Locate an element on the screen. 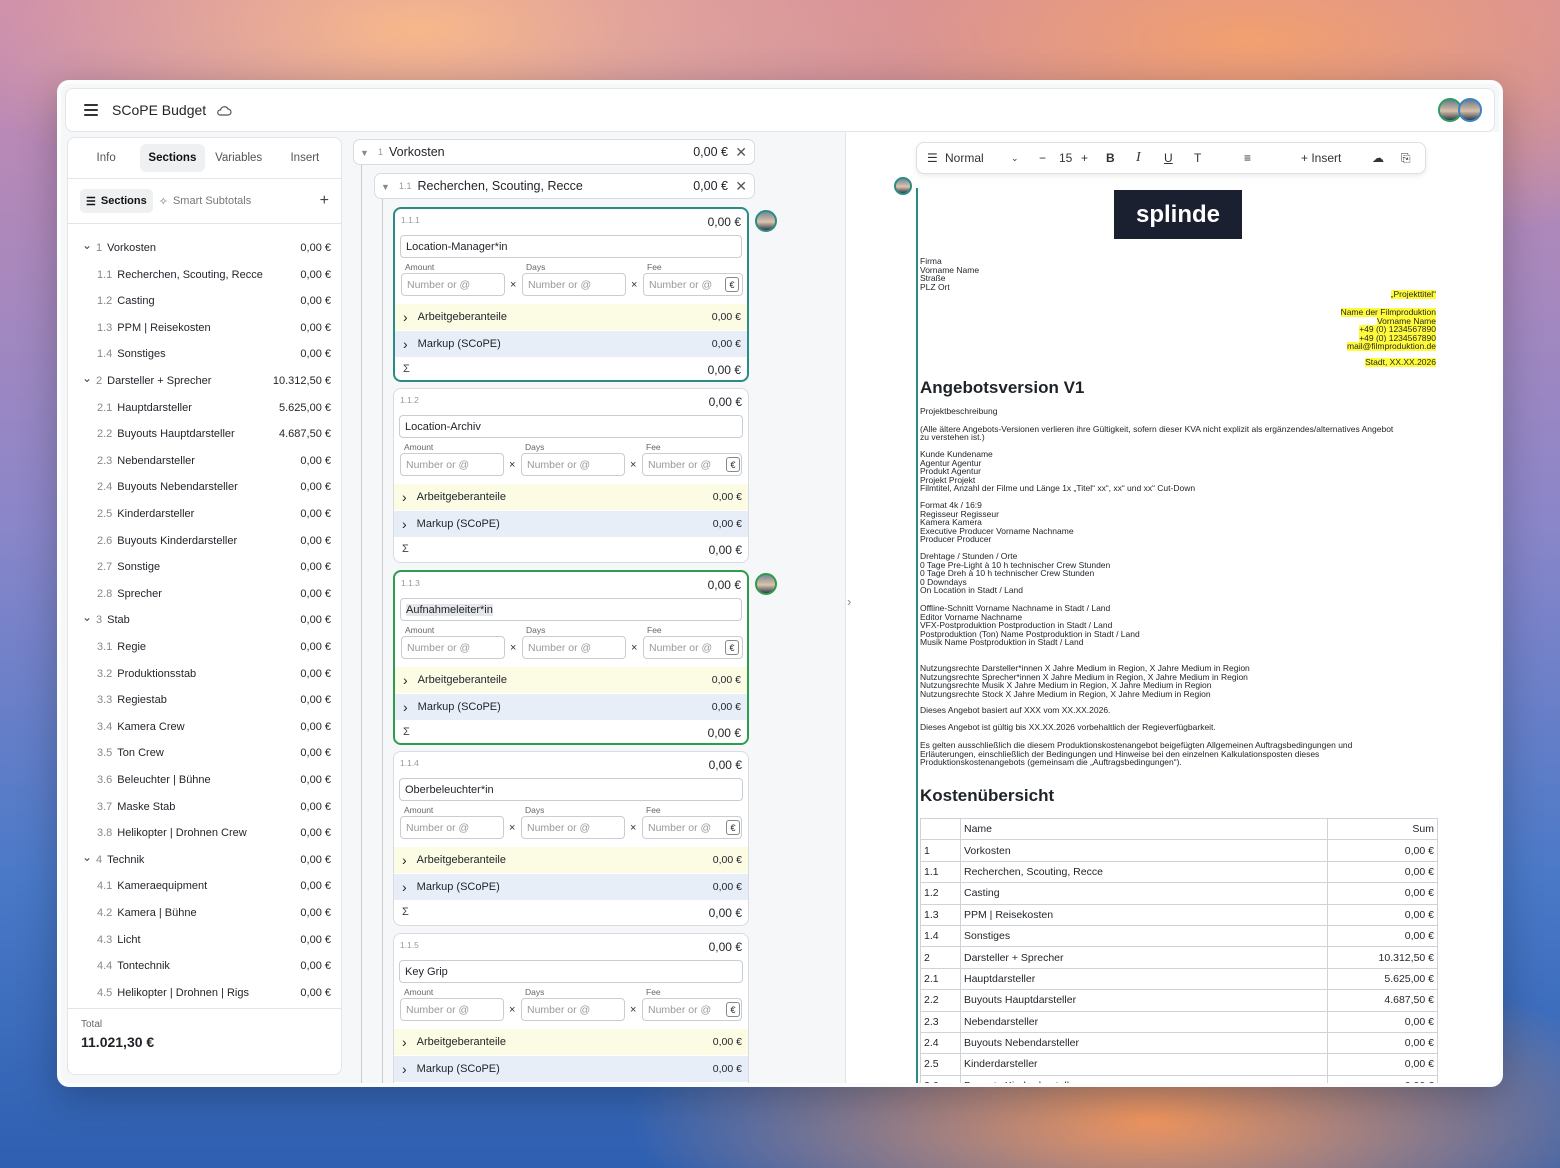 The width and height of the screenshot is (1560, 1168). section-tree-item: 2.1 Hauptdarsteller 5.625,00 € is located at coordinates (204, 408).